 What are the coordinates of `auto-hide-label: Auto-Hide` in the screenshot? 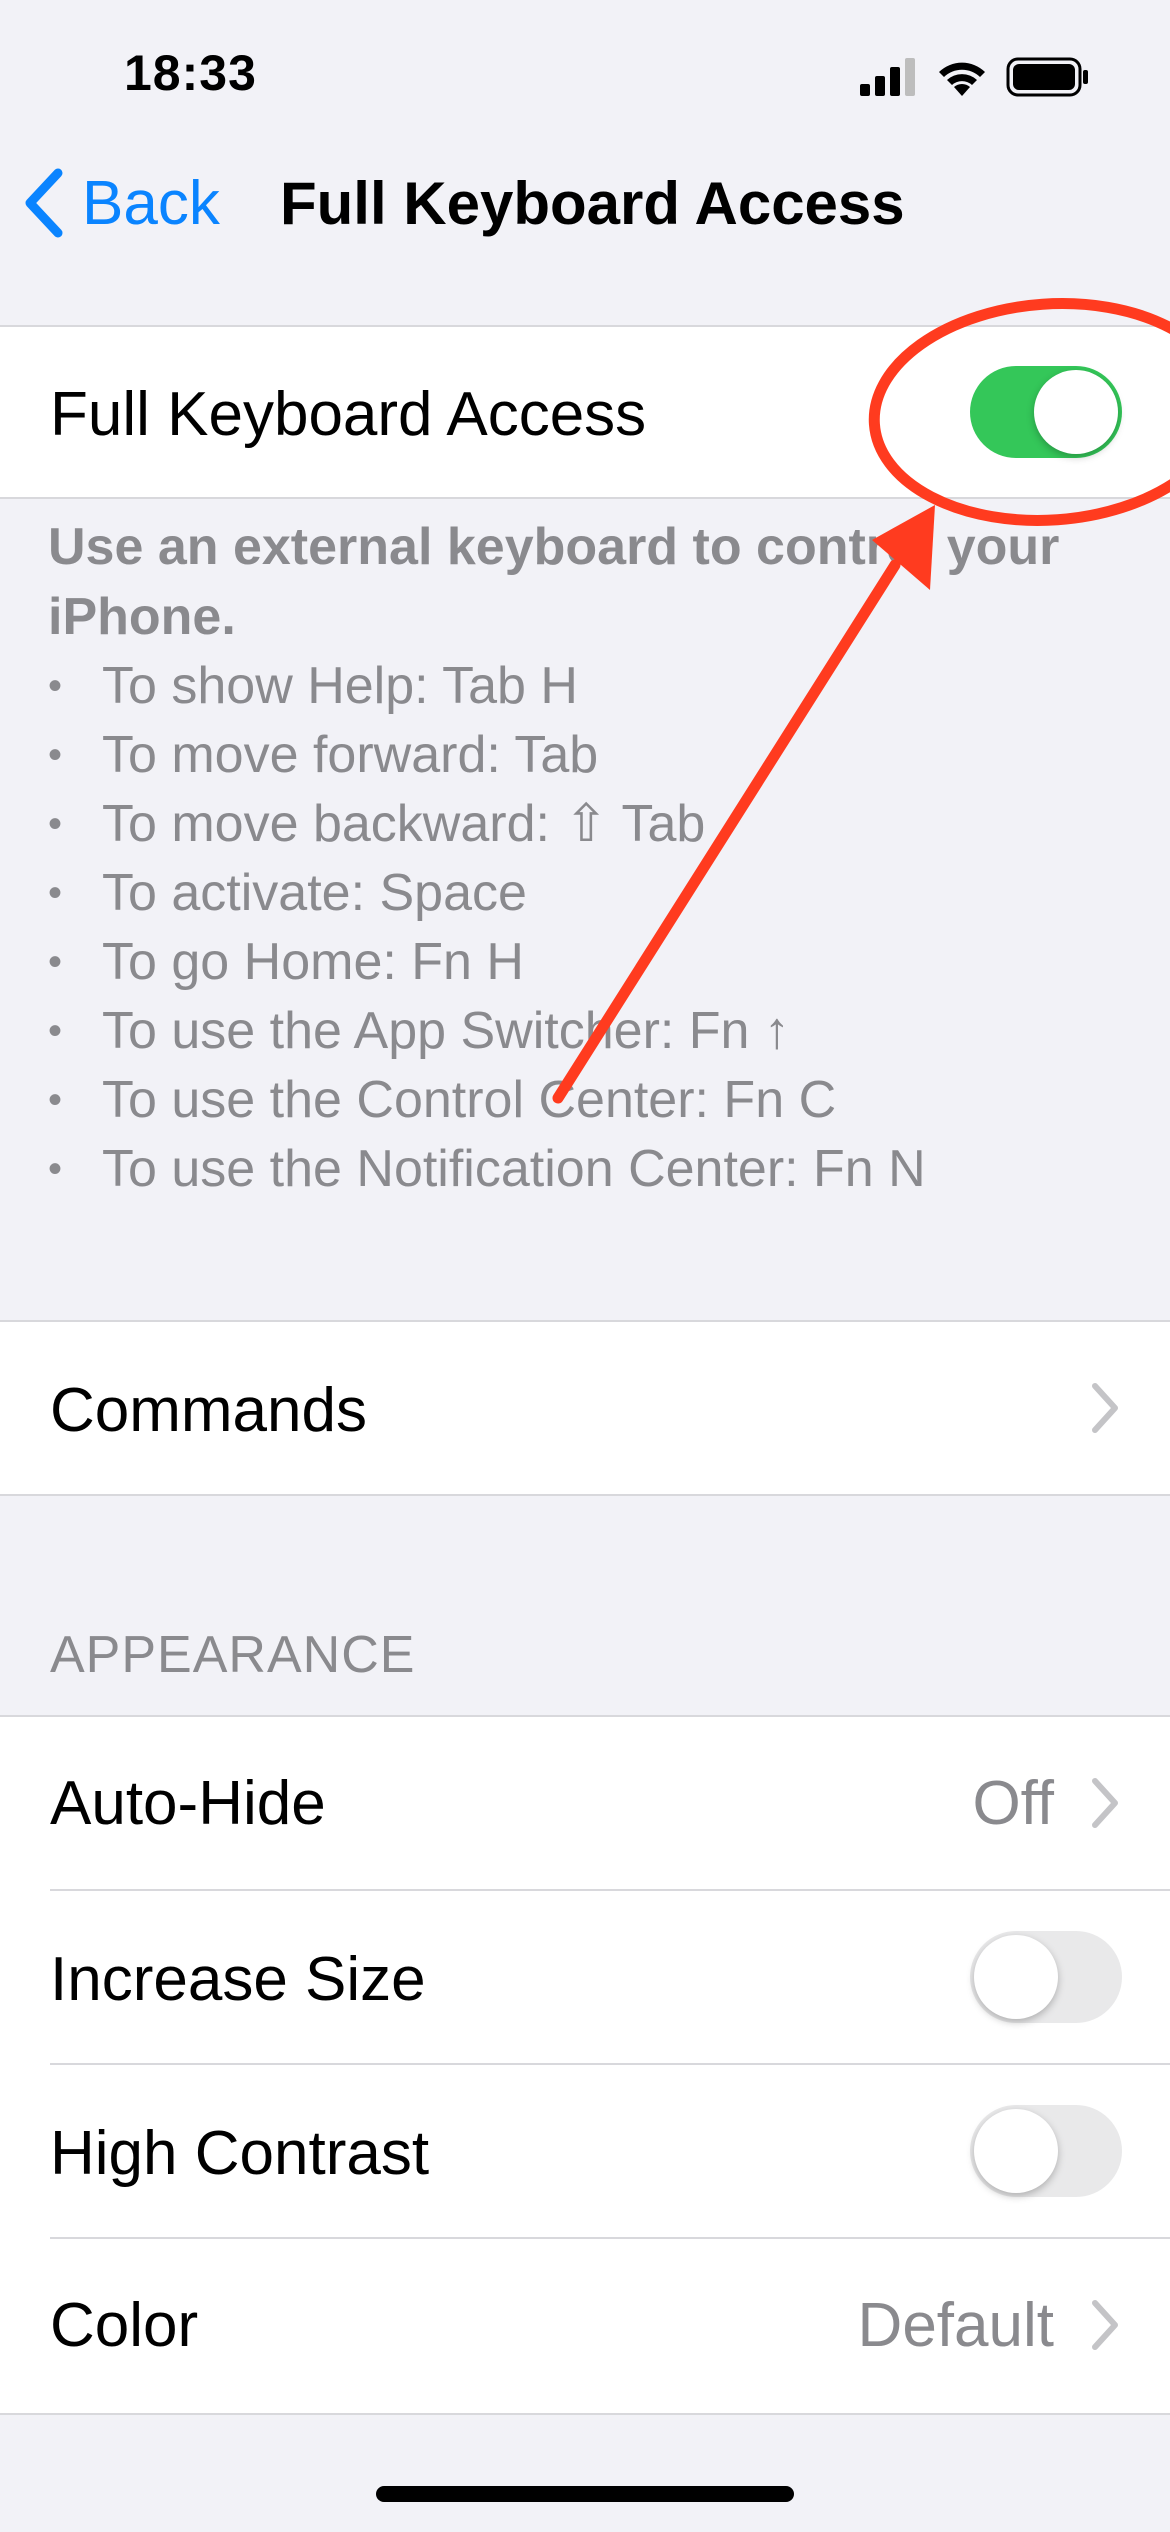 It's located at (188, 1803).